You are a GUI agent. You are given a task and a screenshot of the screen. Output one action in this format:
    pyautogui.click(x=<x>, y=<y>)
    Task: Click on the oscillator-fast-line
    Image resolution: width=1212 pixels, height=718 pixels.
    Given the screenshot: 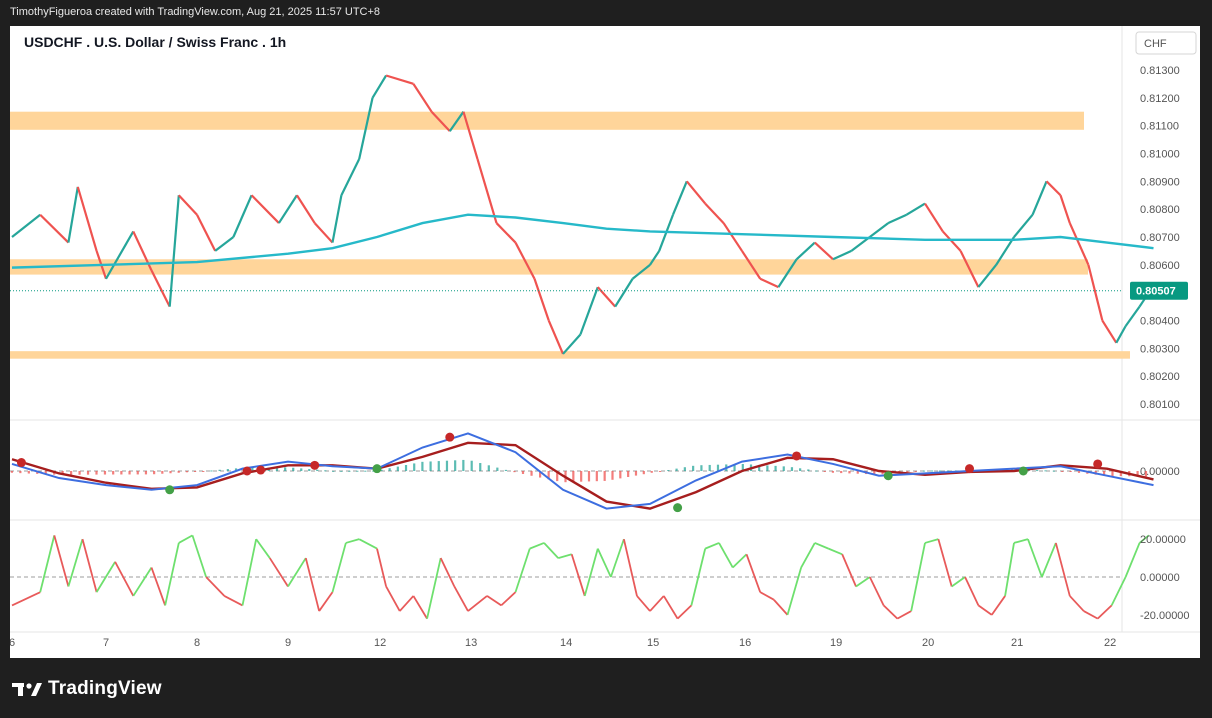 What is the action you would take?
    pyautogui.click(x=582, y=471)
    